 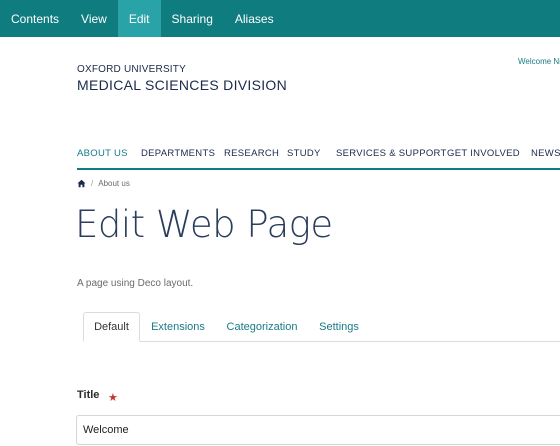 I want to click on title-field-label: Title, so click(x=88, y=395).